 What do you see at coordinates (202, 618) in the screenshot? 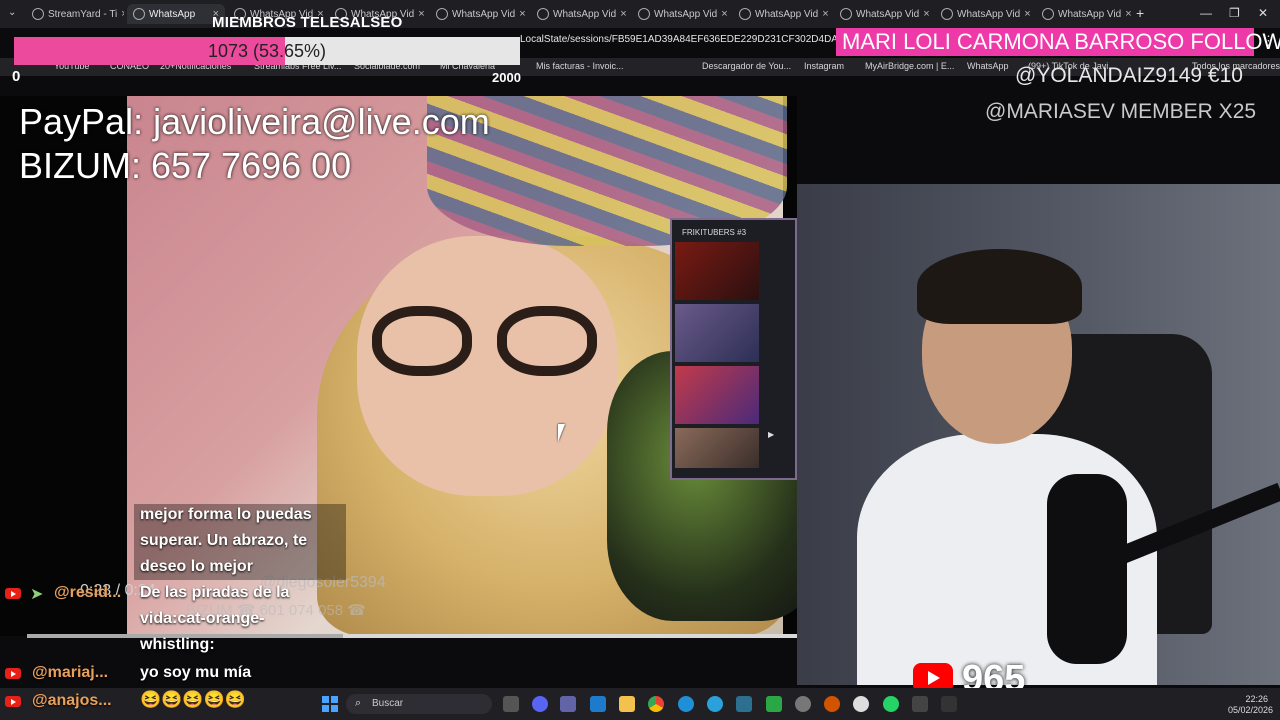
I see `chat-line: vida:cat-orange-` at bounding box center [202, 618].